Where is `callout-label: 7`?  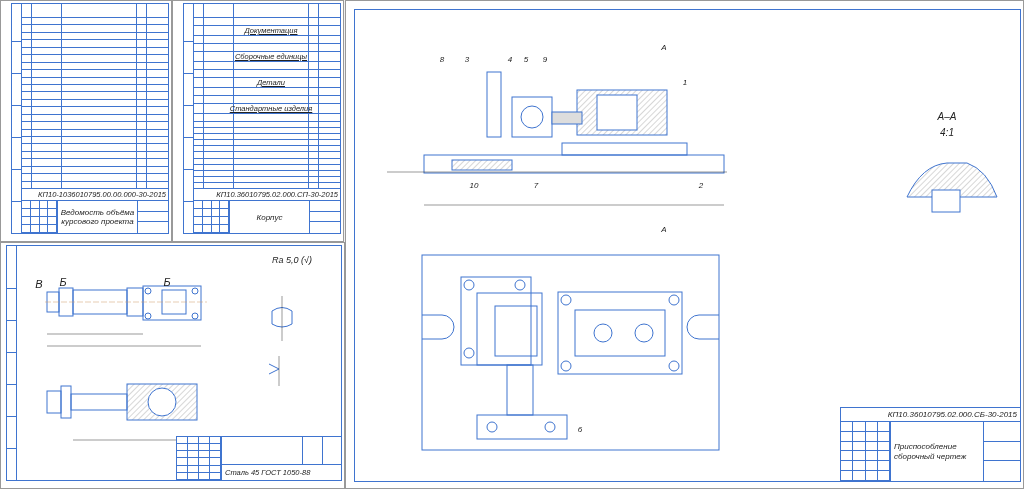 callout-label: 7 is located at coordinates (536, 185).